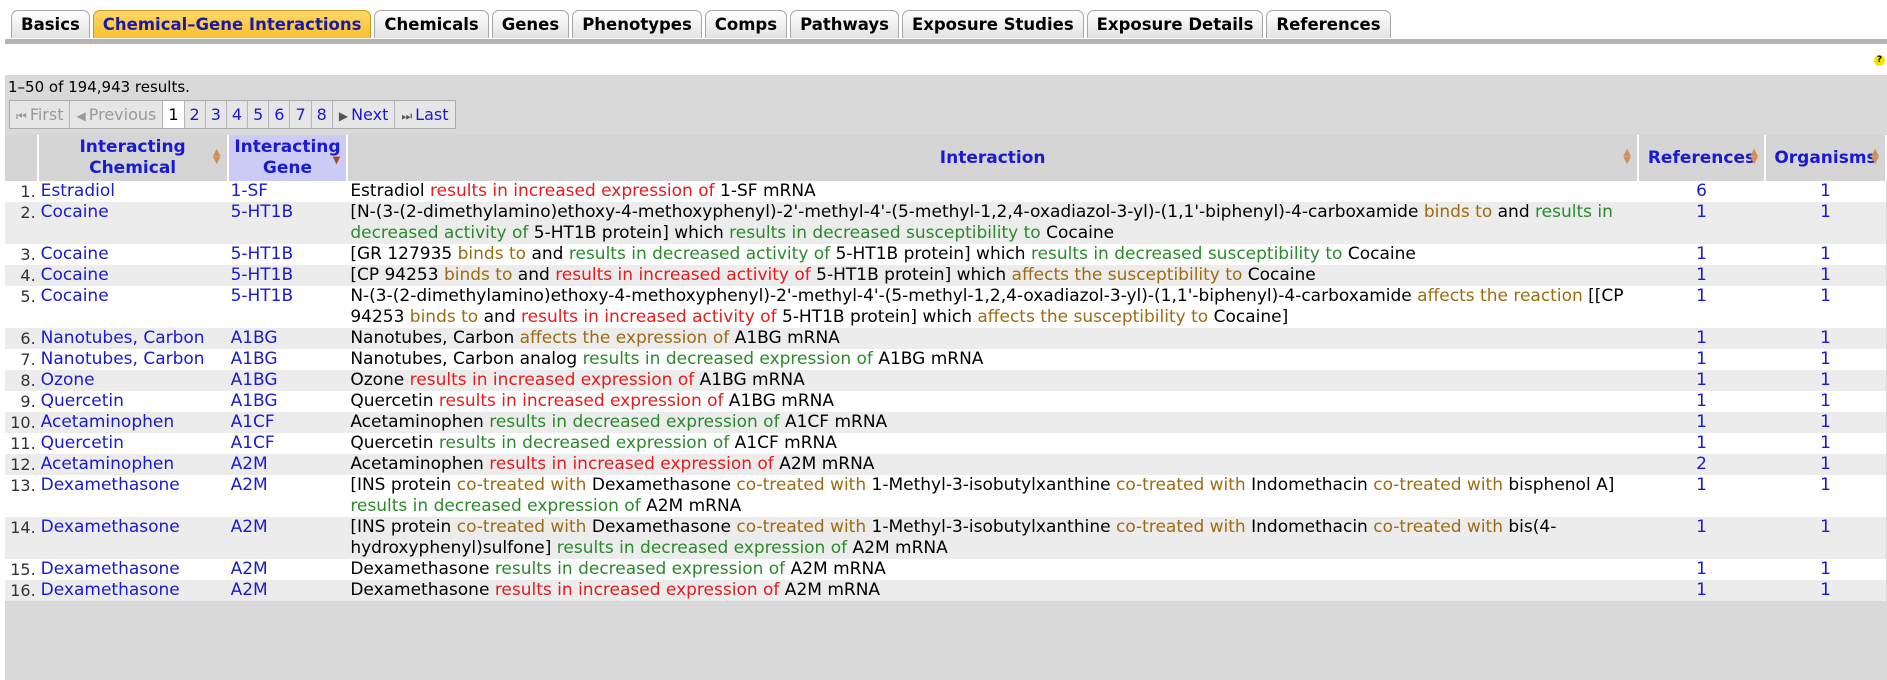 This screenshot has width=1887, height=680. I want to click on chemical-link: Estradiol, so click(132, 191).